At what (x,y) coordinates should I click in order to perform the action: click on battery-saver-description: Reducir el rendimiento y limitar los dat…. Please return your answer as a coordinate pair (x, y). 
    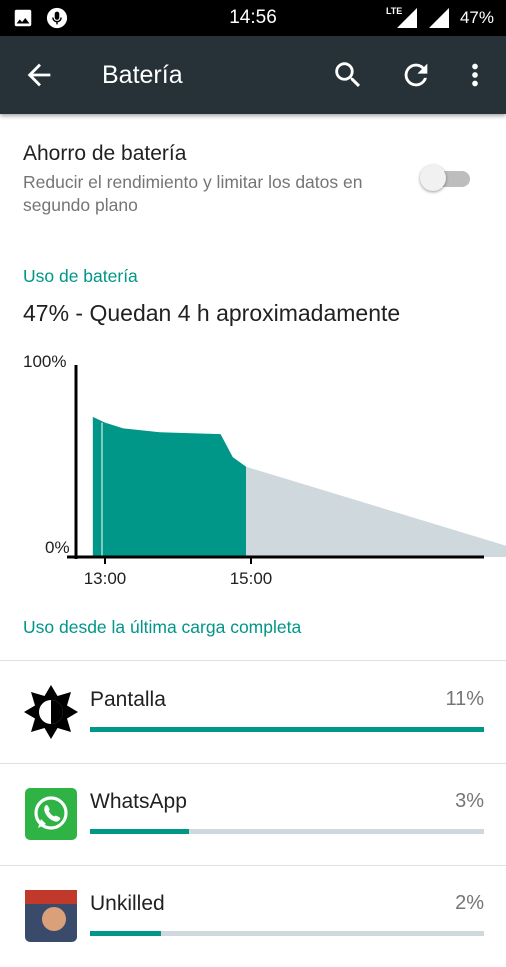
    Looking at the image, I should click on (193, 193).